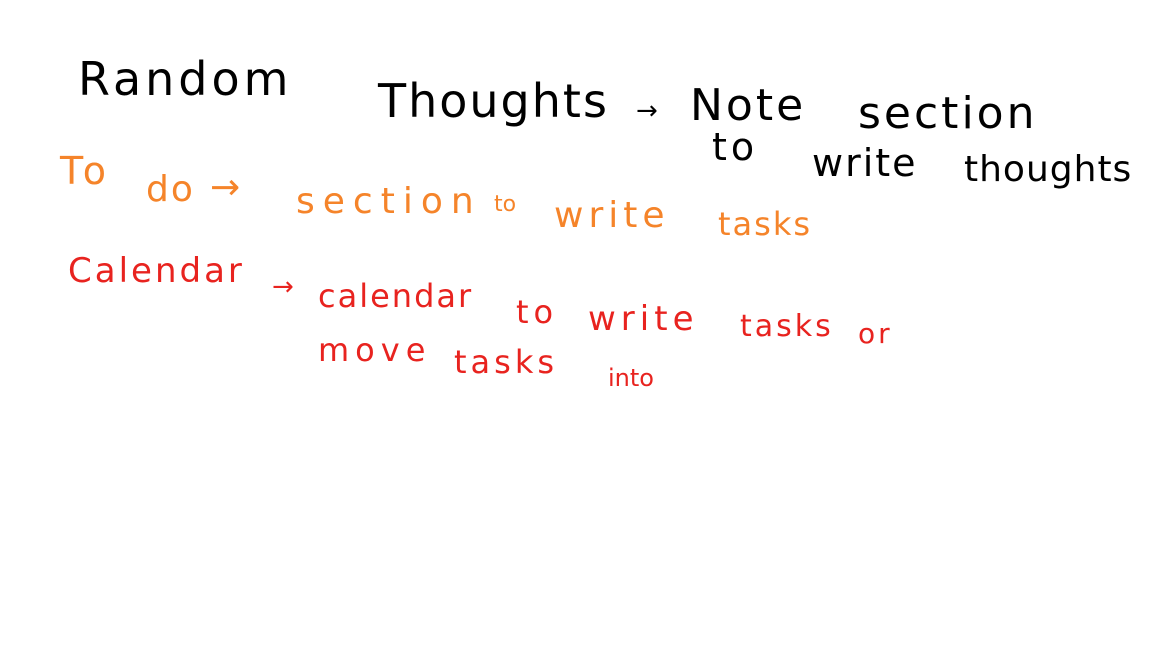  Describe the element at coordinates (493, 101) in the screenshot. I see `random-thoughts-heading-word-2: Thoughts` at that location.